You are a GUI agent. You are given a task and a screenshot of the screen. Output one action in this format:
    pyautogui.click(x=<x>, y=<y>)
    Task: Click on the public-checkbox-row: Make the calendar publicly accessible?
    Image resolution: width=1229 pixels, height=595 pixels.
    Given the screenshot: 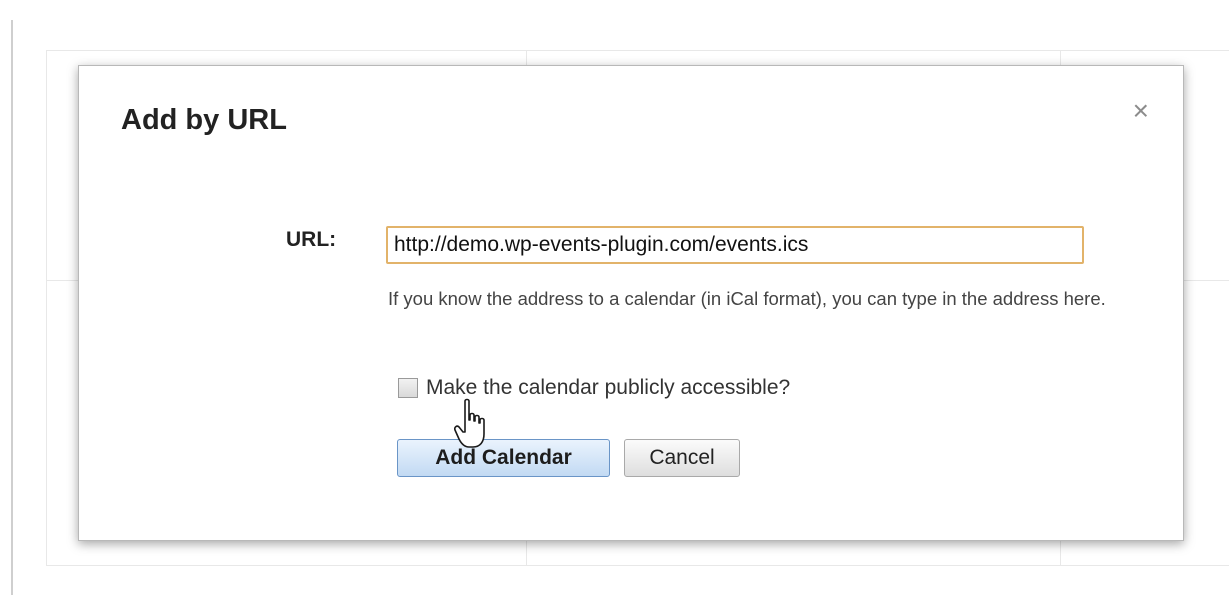 What is the action you would take?
    pyautogui.click(x=594, y=388)
    